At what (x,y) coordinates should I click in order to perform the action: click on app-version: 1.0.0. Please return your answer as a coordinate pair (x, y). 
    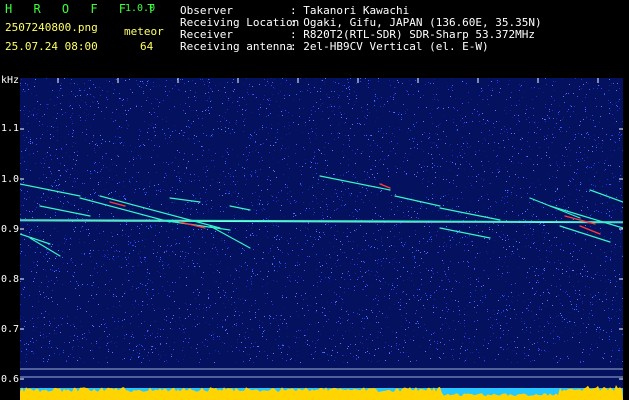
    Looking at the image, I should click on (140, 8).